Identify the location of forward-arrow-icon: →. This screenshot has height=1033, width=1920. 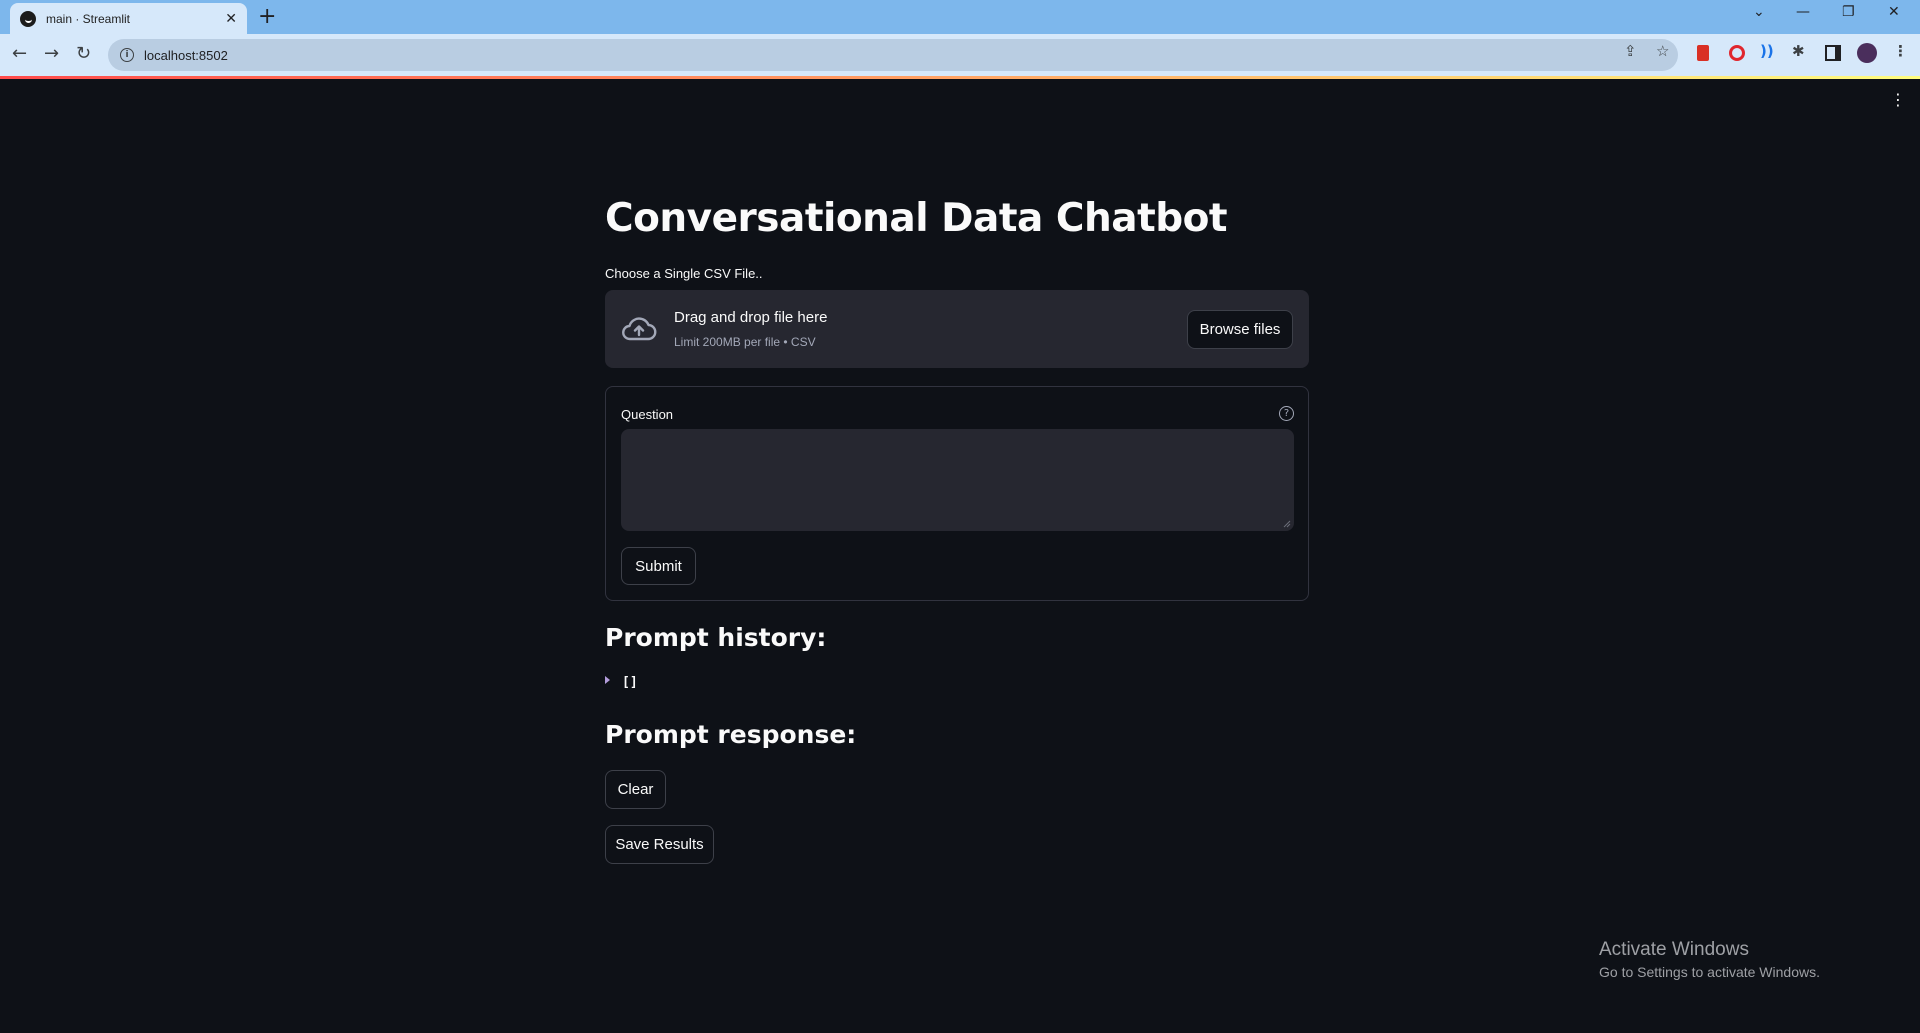
(51, 53).